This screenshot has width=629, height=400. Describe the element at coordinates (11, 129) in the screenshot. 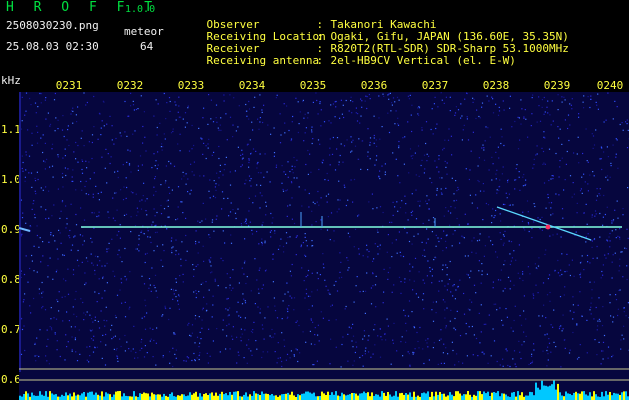

I see `frequency-tick: 1.1` at that location.